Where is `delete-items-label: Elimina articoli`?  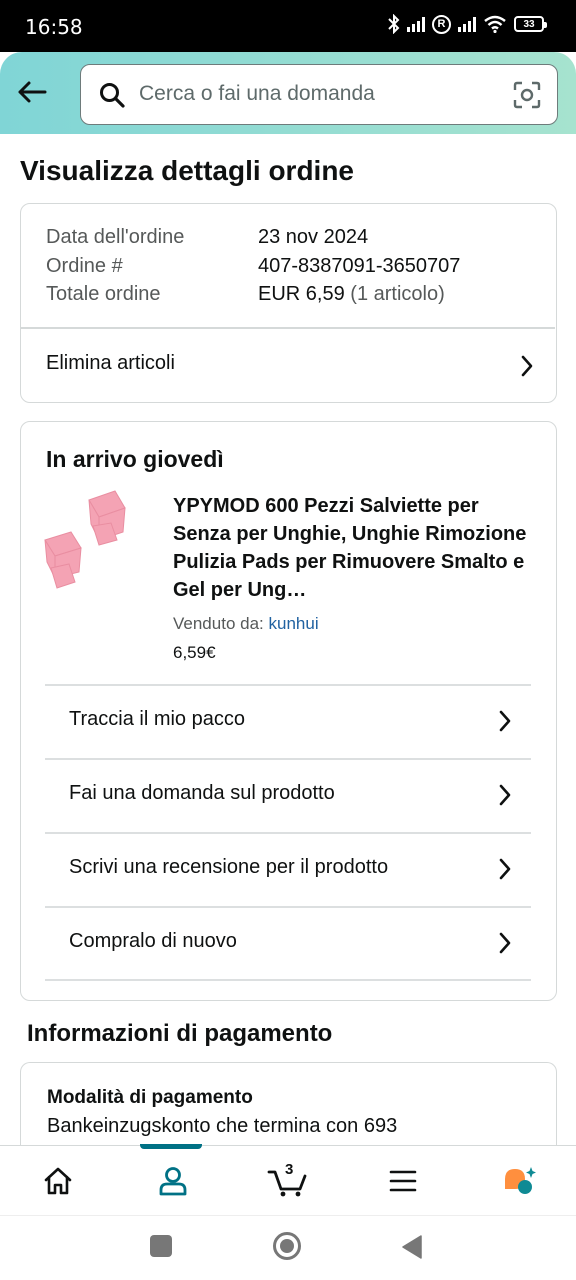
delete-items-label: Elimina articoli is located at coordinates (110, 363).